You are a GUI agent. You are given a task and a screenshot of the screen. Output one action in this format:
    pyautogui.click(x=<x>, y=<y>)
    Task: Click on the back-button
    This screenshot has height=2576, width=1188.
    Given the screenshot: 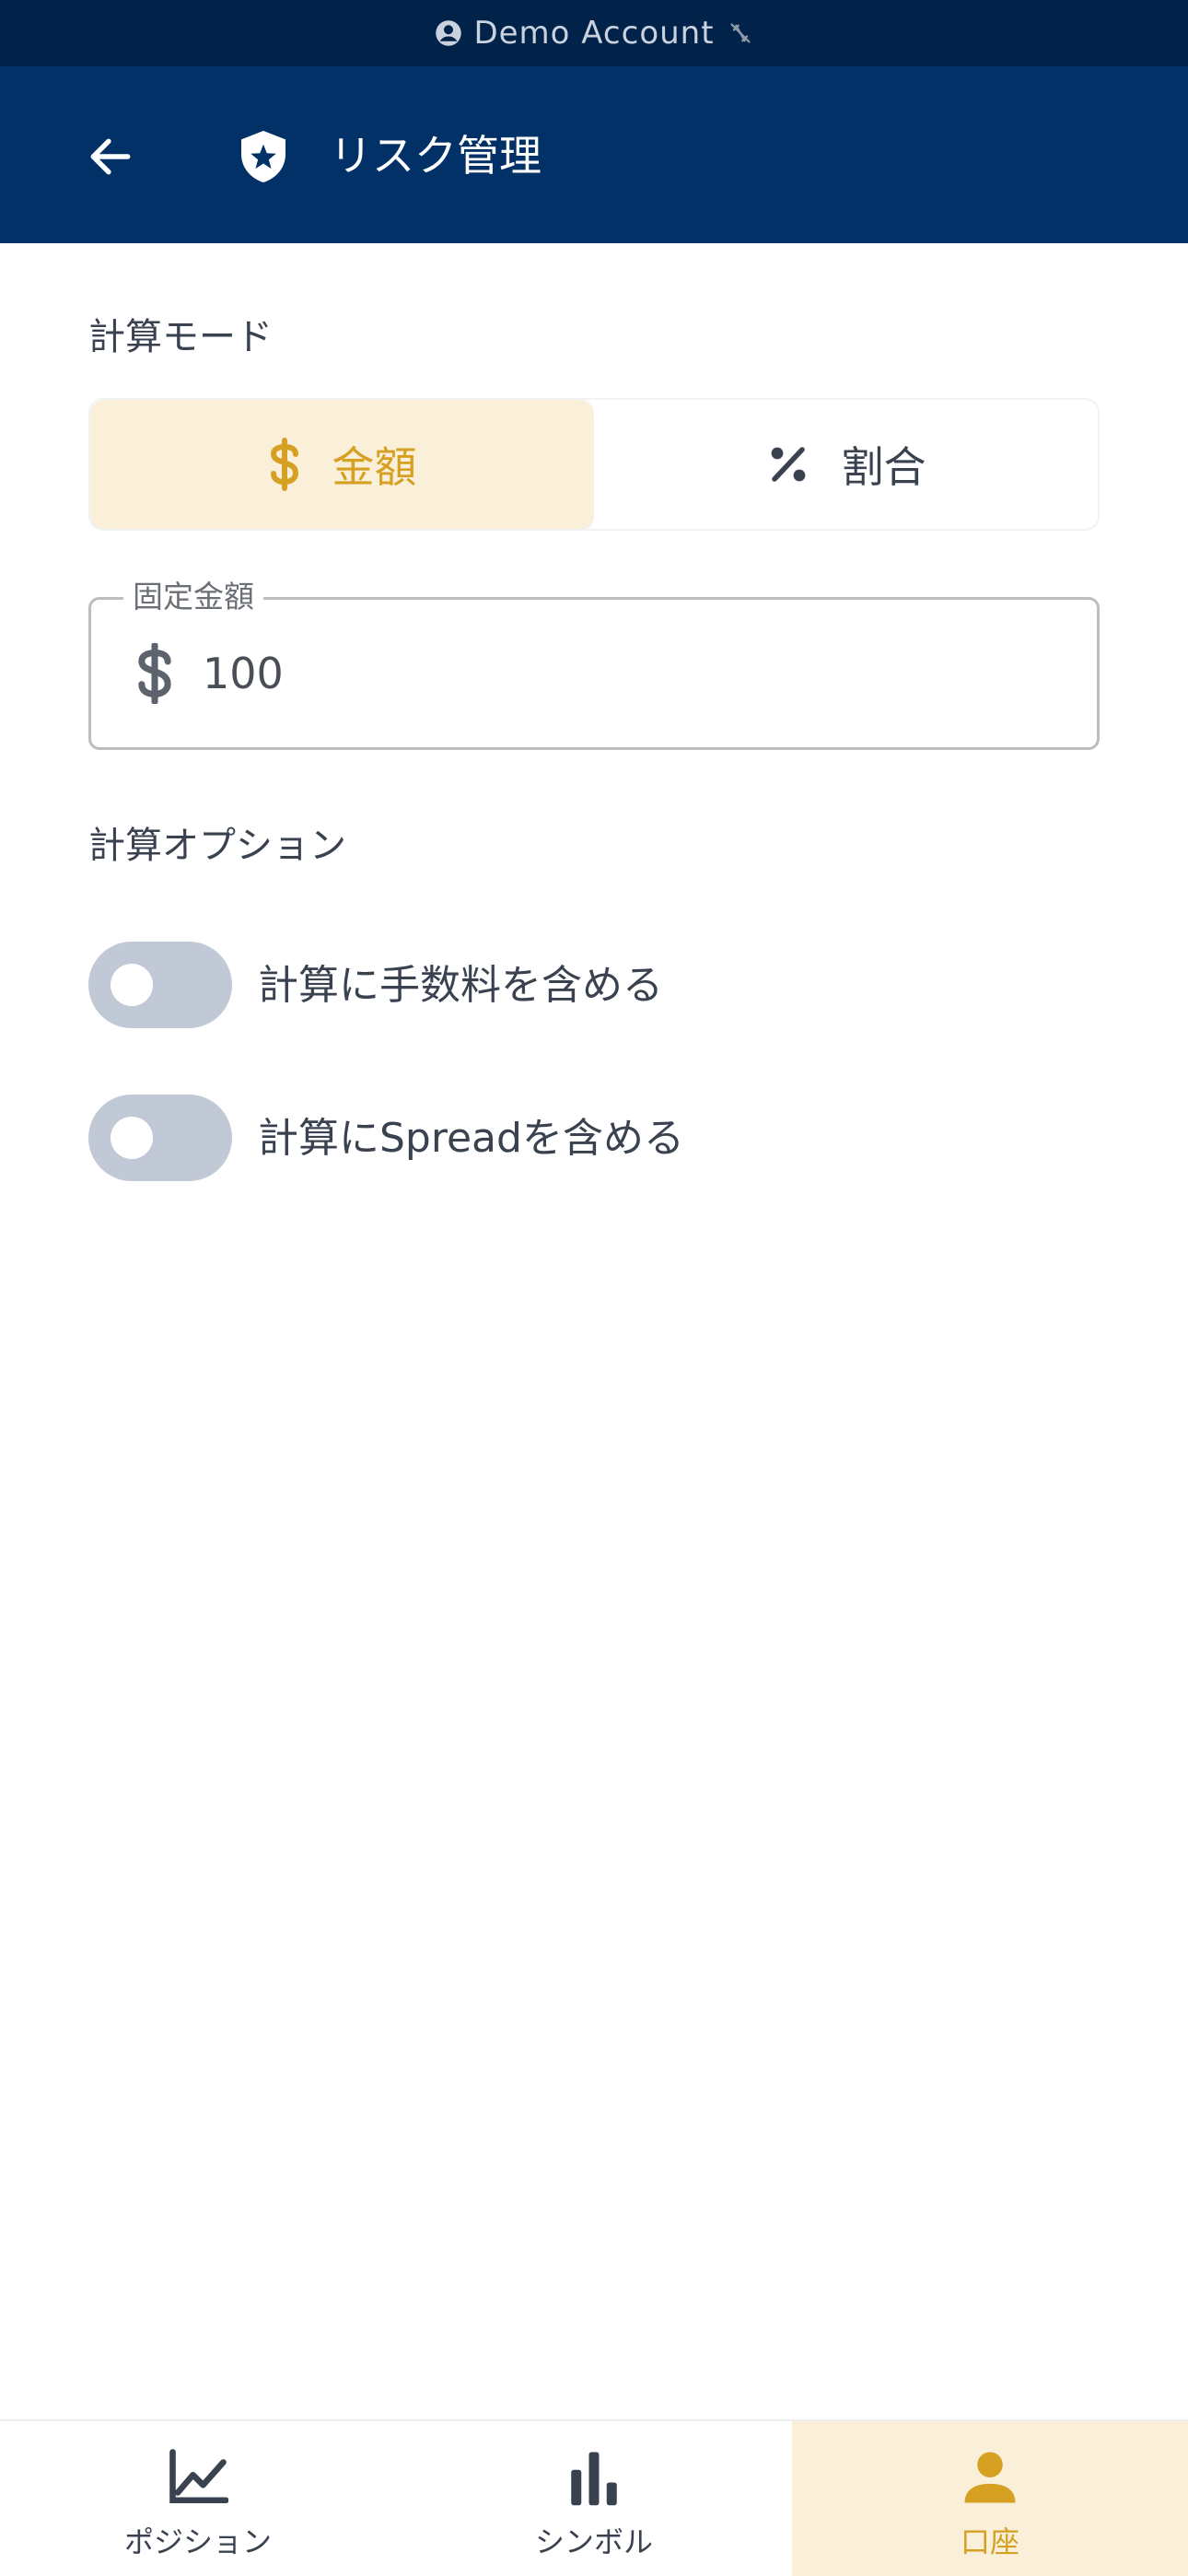 What is the action you would take?
    pyautogui.click(x=111, y=156)
    